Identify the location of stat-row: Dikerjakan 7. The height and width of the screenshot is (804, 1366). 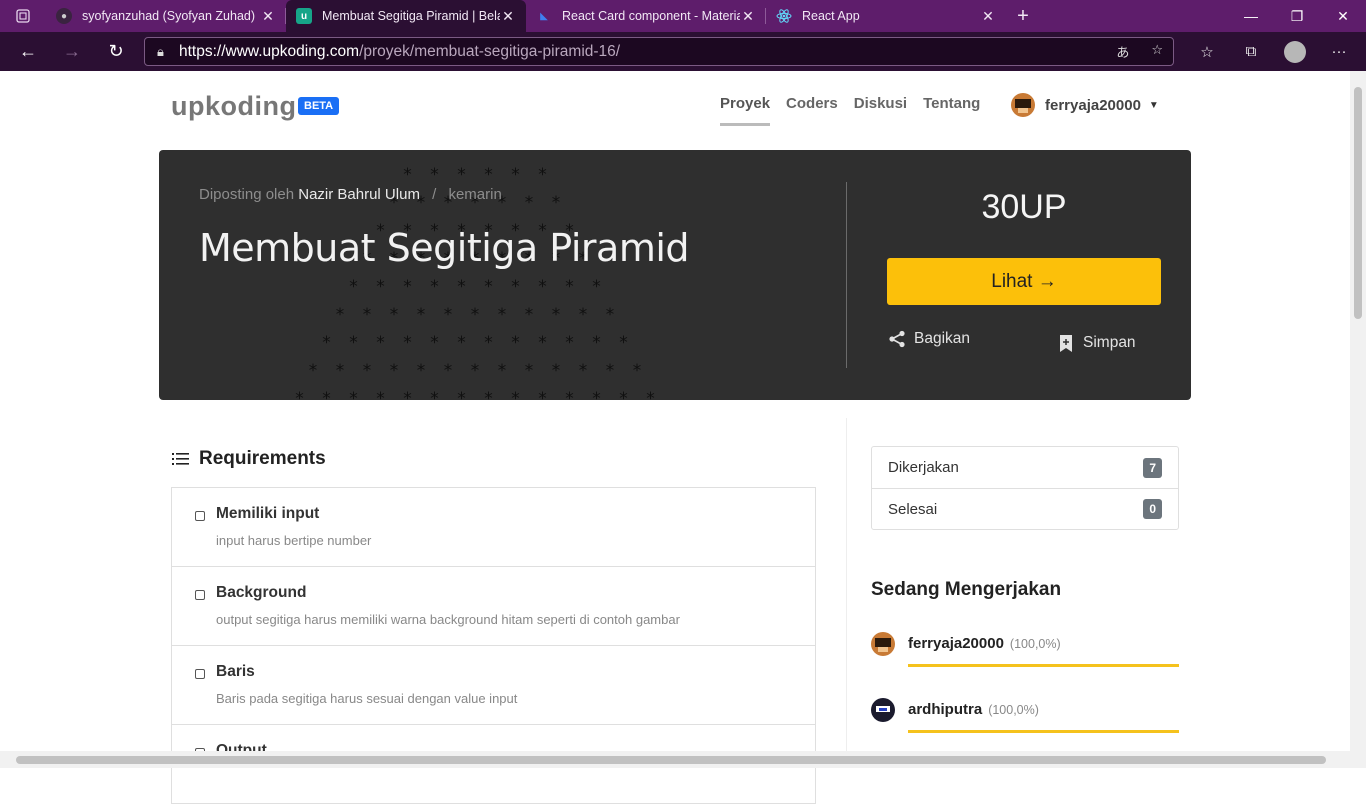
(1025, 467).